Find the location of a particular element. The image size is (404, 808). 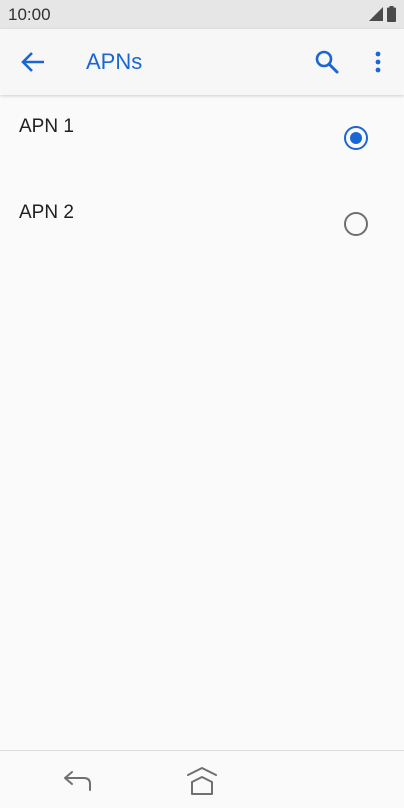

apn-radio-selected is located at coordinates (356, 138).